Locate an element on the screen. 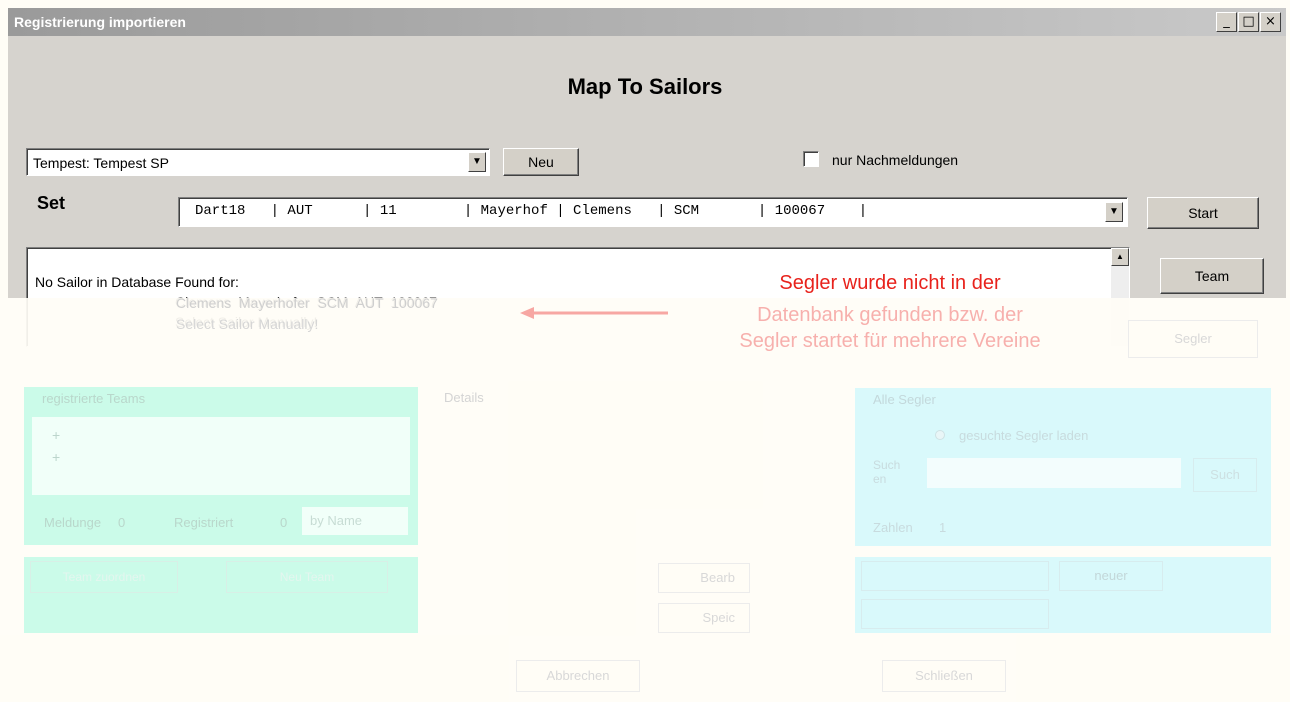  late-only-label: nur Nachmeldungen is located at coordinates (895, 160).